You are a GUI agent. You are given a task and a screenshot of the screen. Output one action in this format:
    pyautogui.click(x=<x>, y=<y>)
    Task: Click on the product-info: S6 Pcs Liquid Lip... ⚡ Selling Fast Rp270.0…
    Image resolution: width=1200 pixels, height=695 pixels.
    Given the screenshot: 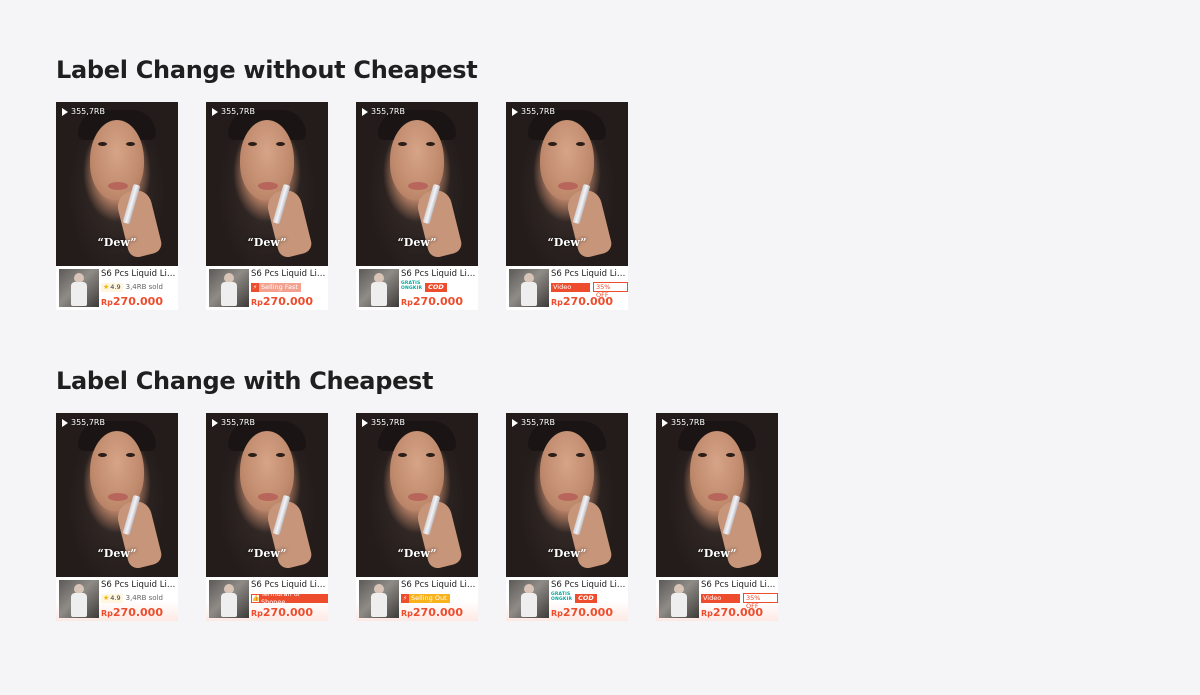 What is the action you would take?
    pyautogui.click(x=267, y=288)
    